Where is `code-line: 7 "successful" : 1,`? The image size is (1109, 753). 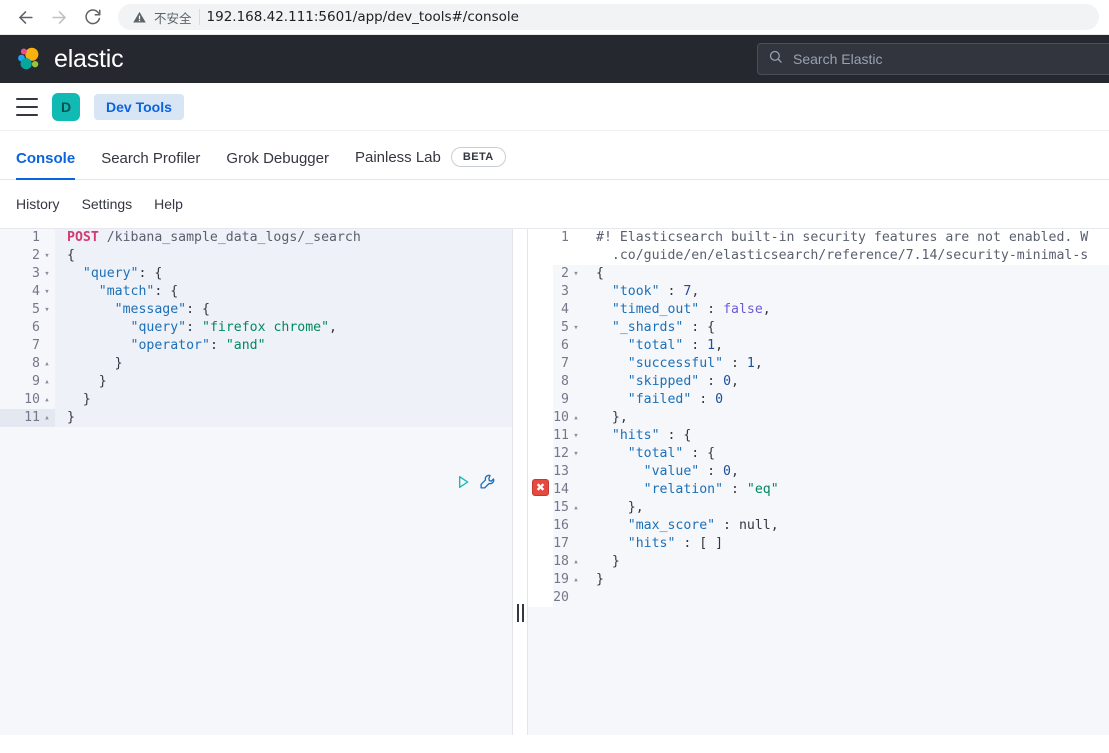
code-line: 7 "successful" : 1, is located at coordinates (818, 364).